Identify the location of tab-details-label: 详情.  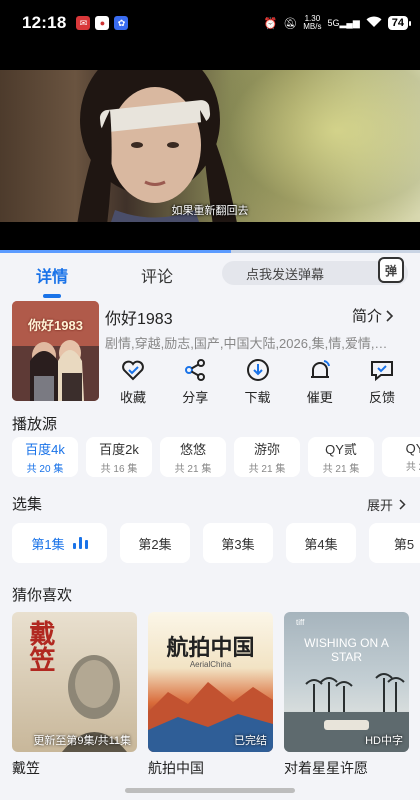
(52, 277).